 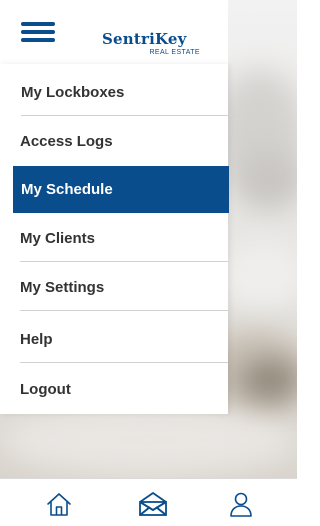 I want to click on menu-item-label: Logout, so click(x=45, y=389).